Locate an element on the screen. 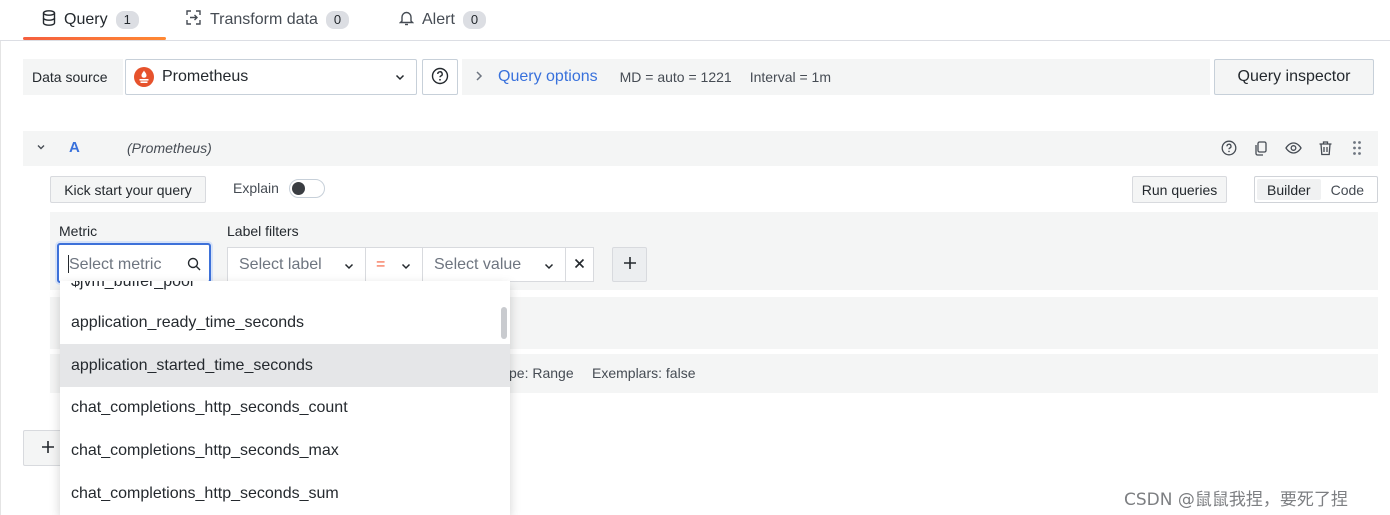  query-row-actions is located at coordinates (1293, 148).